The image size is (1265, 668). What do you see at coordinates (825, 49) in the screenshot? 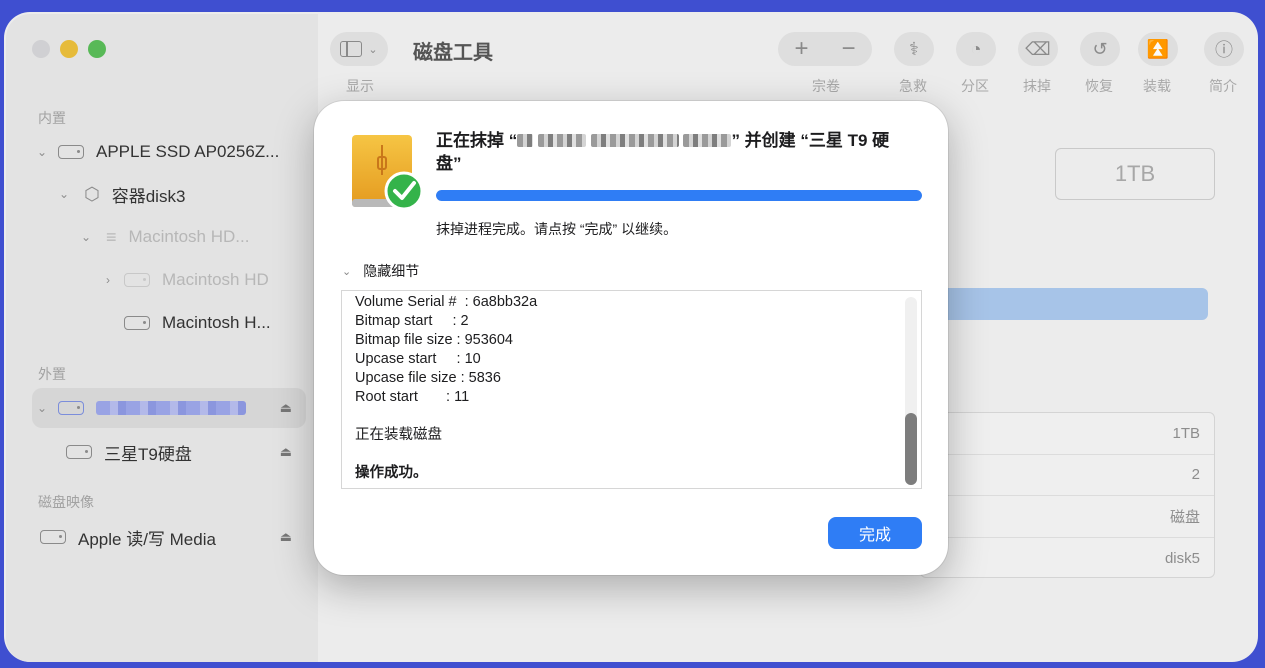
I see `volume-add-remove-buttons: + −` at bounding box center [825, 49].